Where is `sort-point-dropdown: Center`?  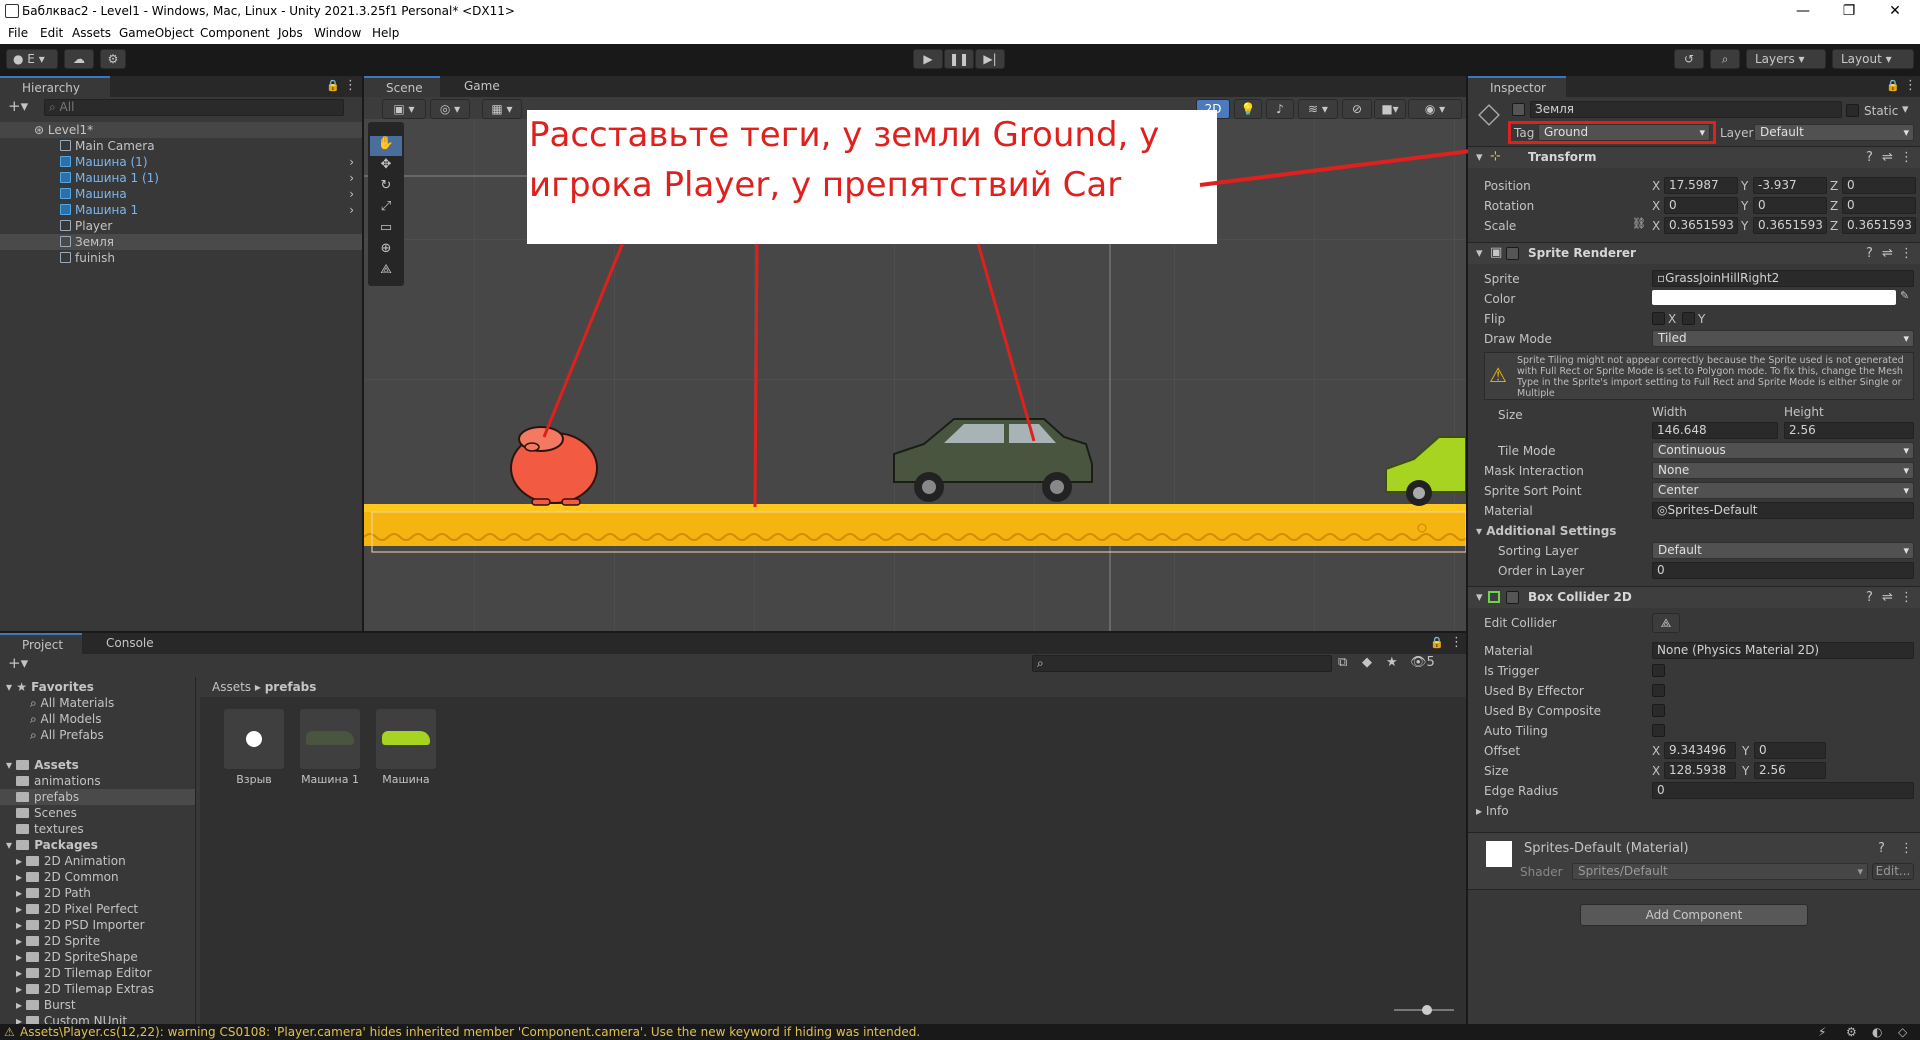
sort-point-dropdown: Center is located at coordinates (1783, 490).